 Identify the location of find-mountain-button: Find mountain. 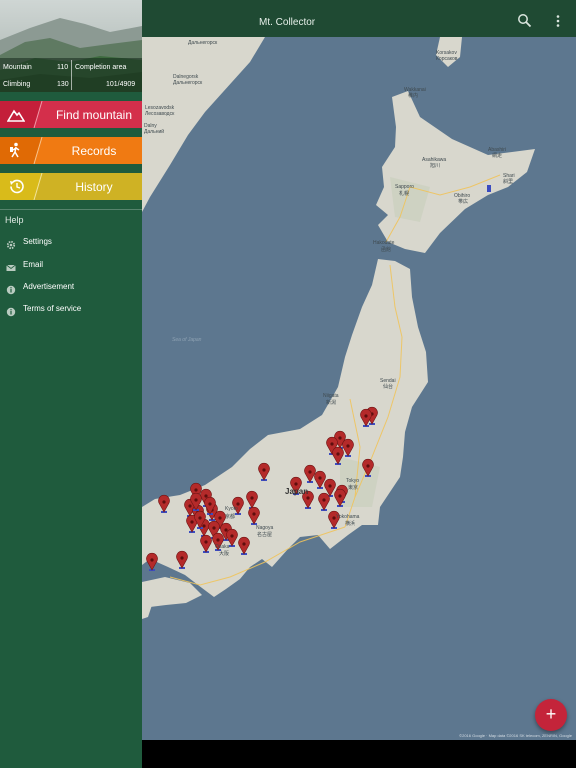
(71, 114).